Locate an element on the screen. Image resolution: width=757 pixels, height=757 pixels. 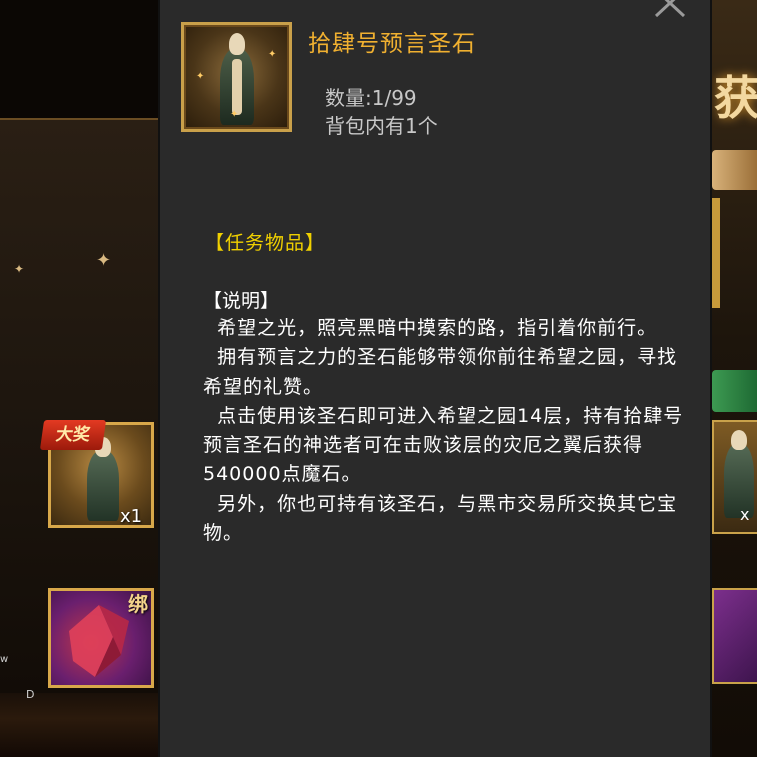
reward-card-count: x1 is located at coordinates (131, 516).